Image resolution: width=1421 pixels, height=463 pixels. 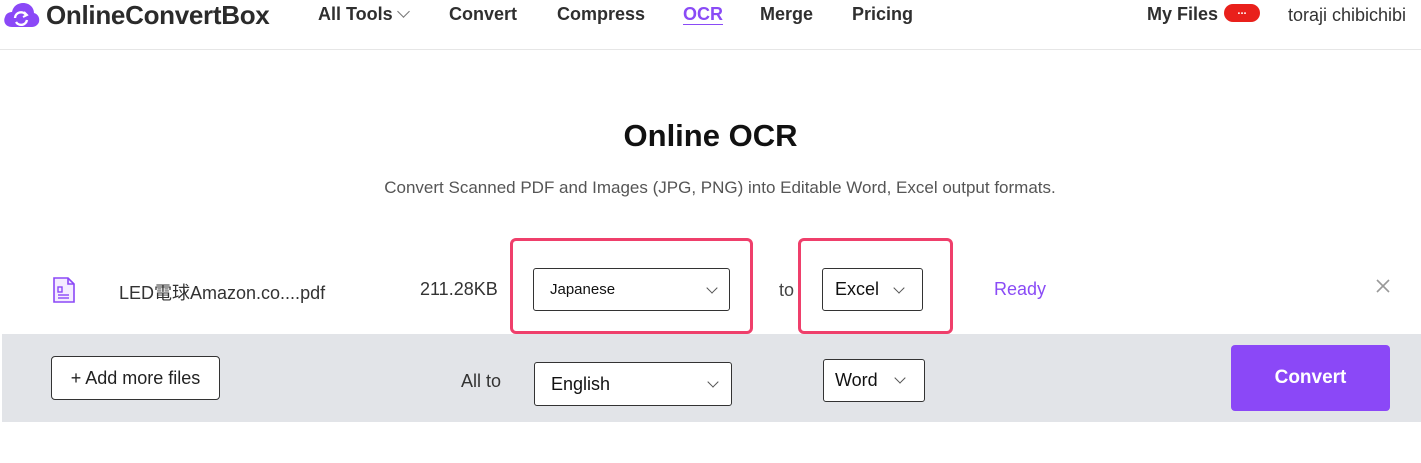 I want to click on pdf-file-icon, so click(x=64, y=290).